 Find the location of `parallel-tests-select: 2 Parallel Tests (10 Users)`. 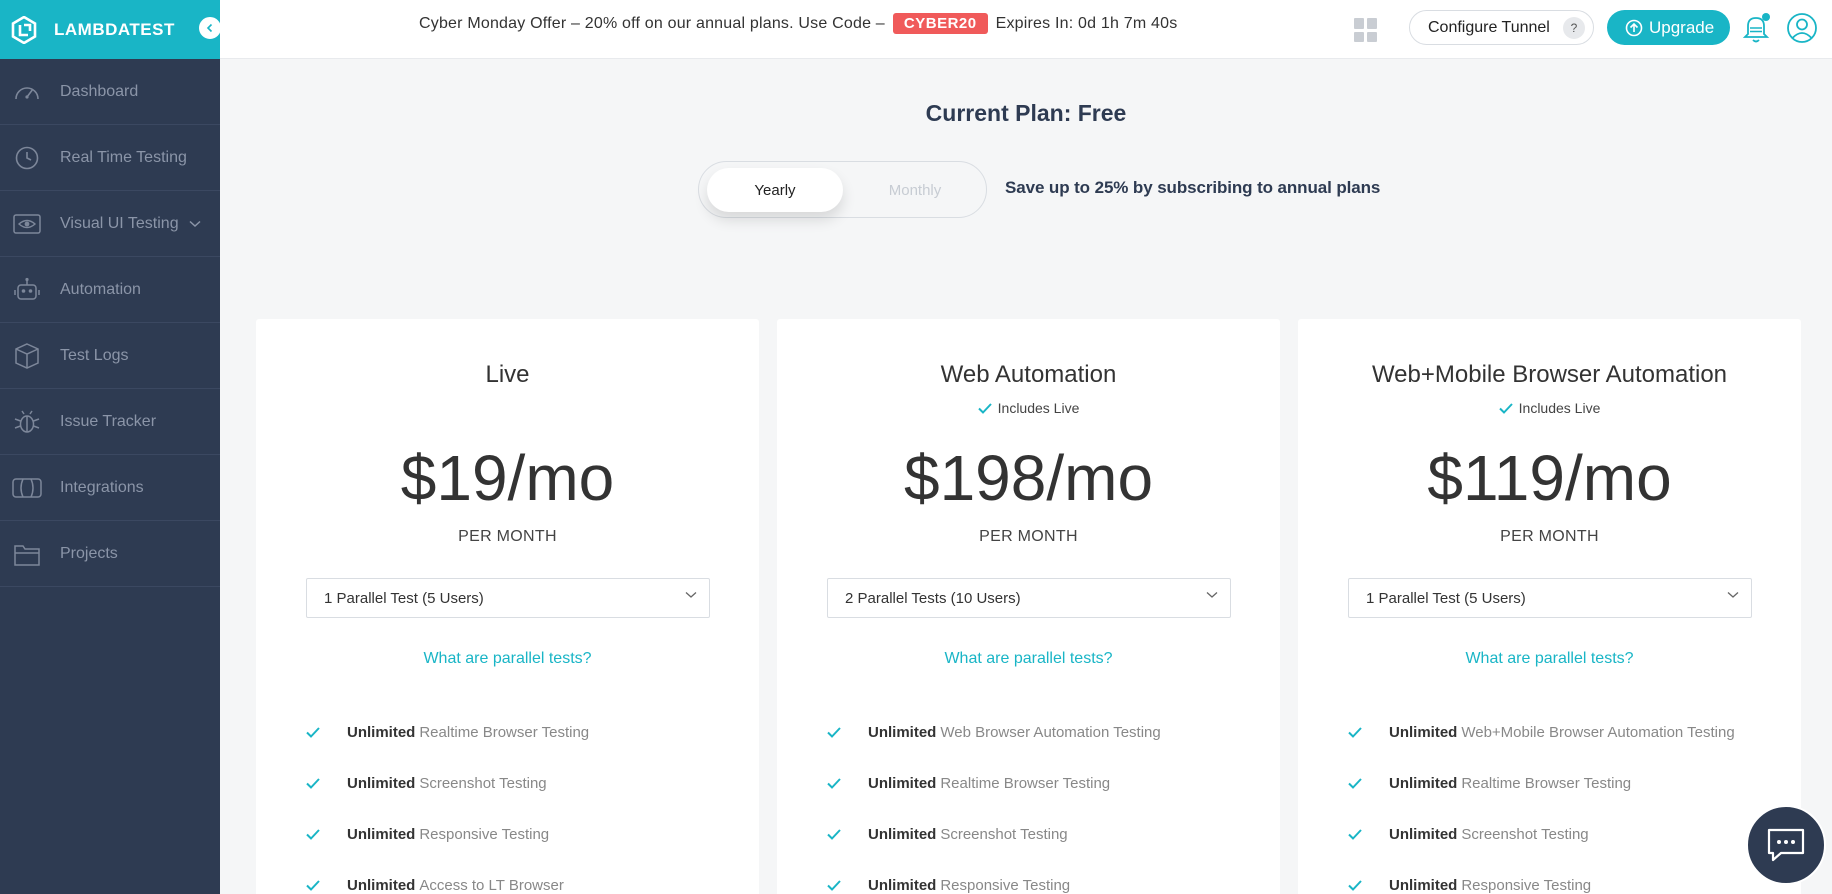

parallel-tests-select: 2 Parallel Tests (10 Users) is located at coordinates (1029, 598).